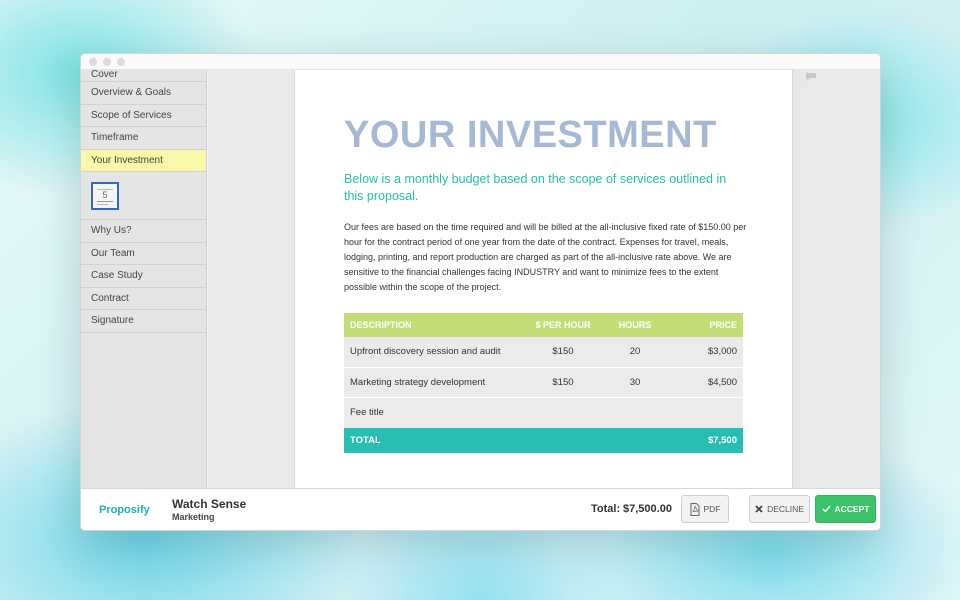 The image size is (960, 600). Describe the element at coordinates (695, 509) in the screenshot. I see `pdf-icon` at that location.